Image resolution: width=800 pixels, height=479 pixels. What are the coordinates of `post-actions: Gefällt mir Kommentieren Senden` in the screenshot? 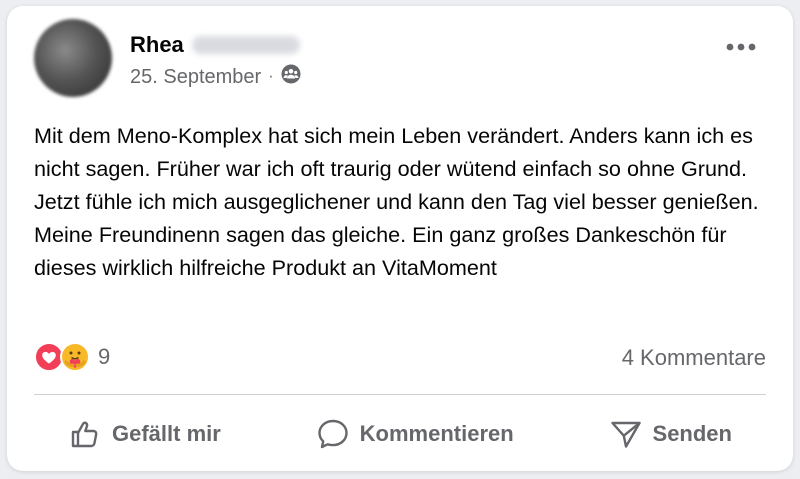 It's located at (400, 434).